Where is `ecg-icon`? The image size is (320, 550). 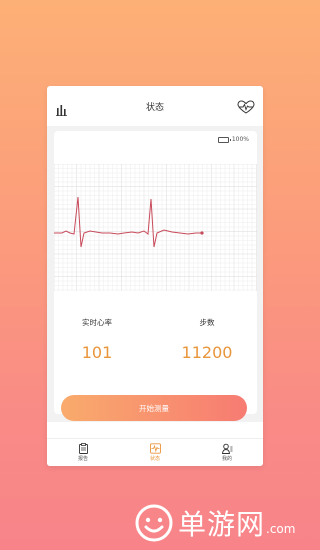 ecg-icon is located at coordinates (155, 448).